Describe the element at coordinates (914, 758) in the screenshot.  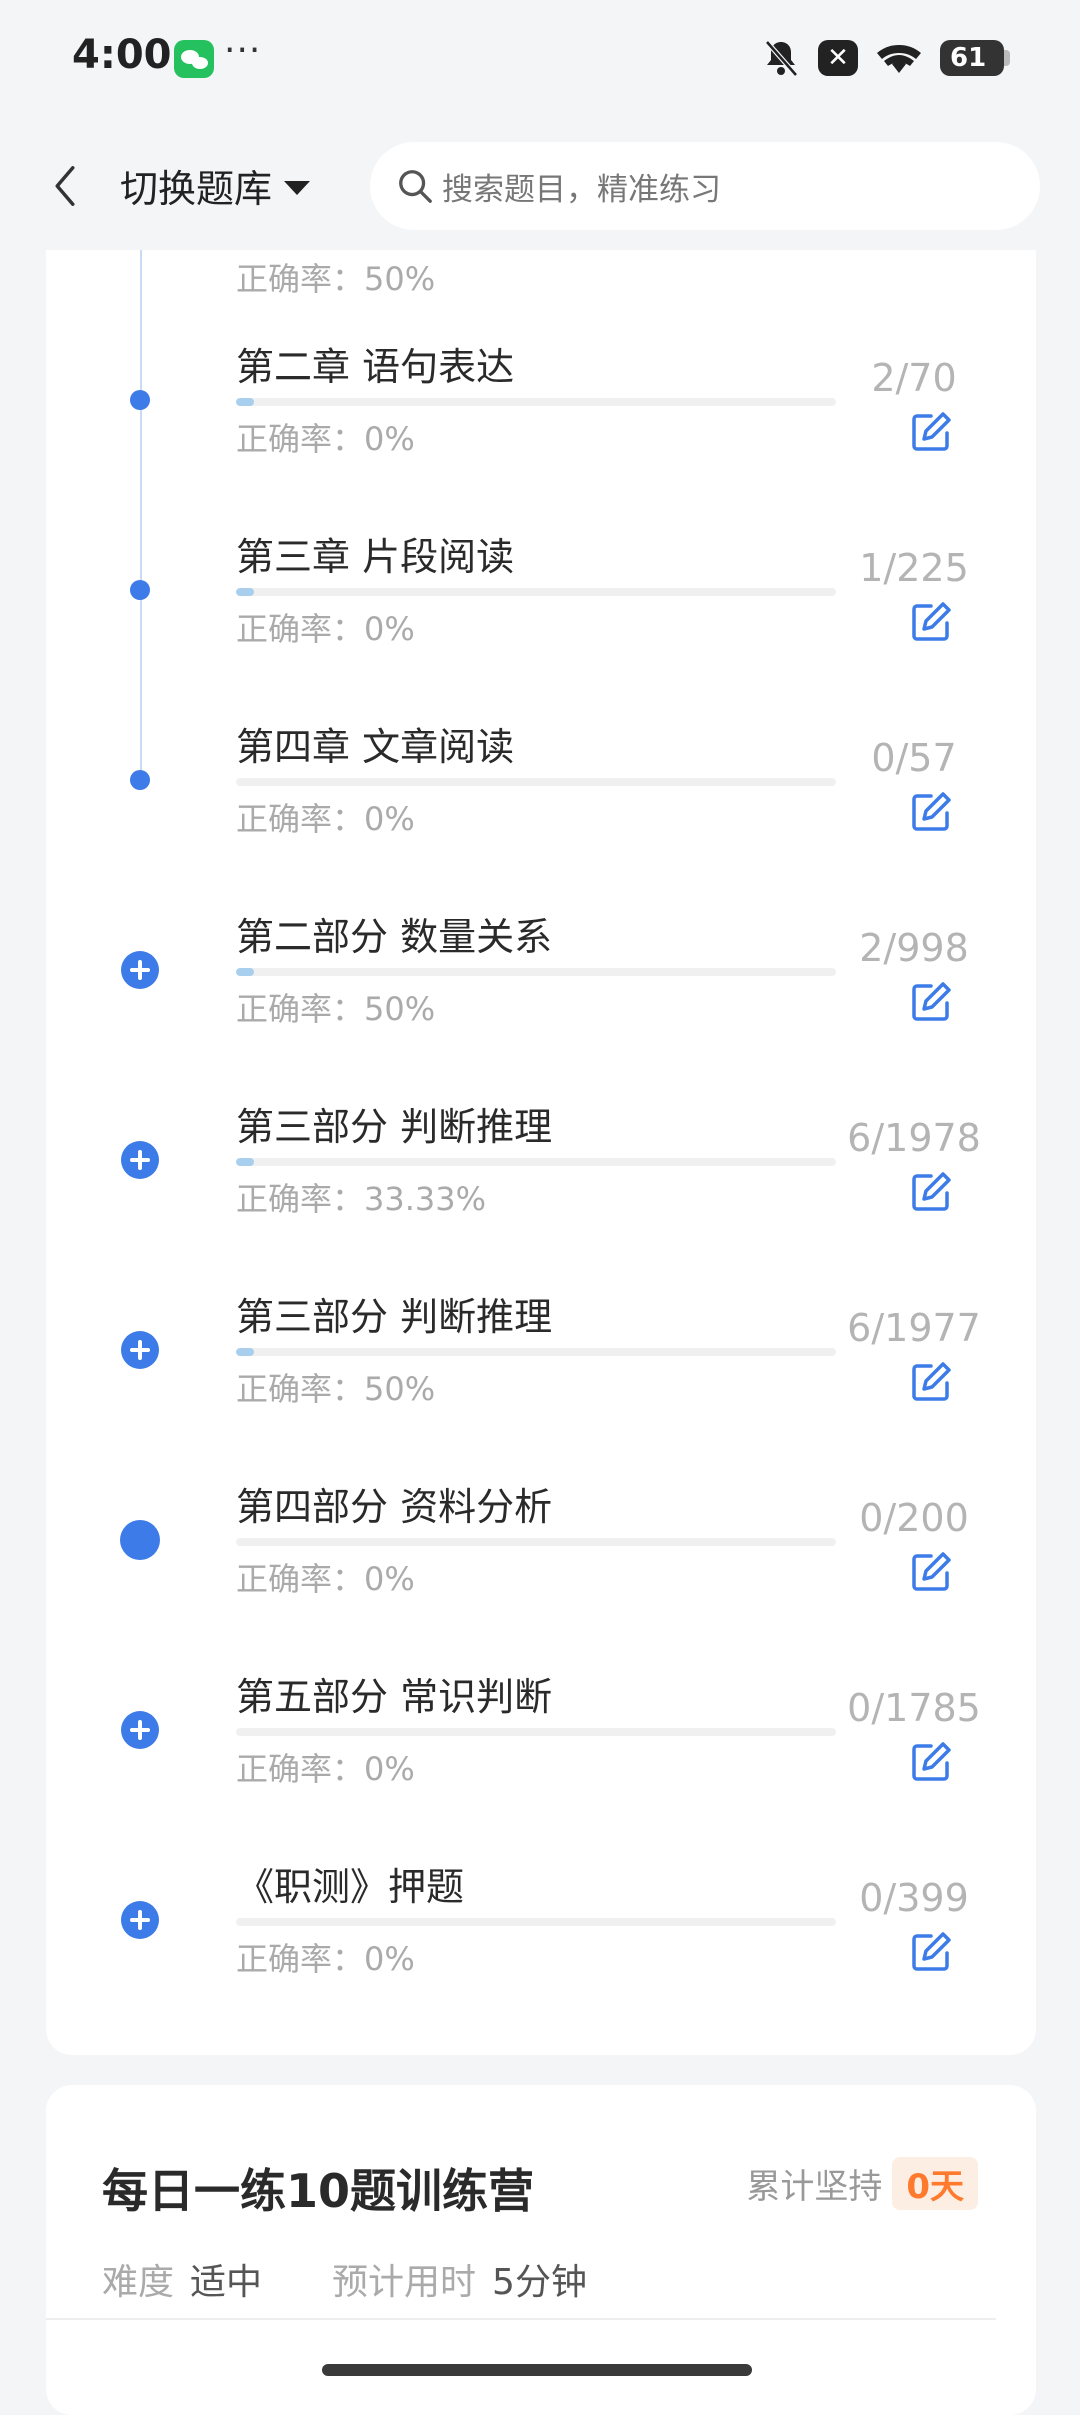
I see `question-count: 0/57` at that location.